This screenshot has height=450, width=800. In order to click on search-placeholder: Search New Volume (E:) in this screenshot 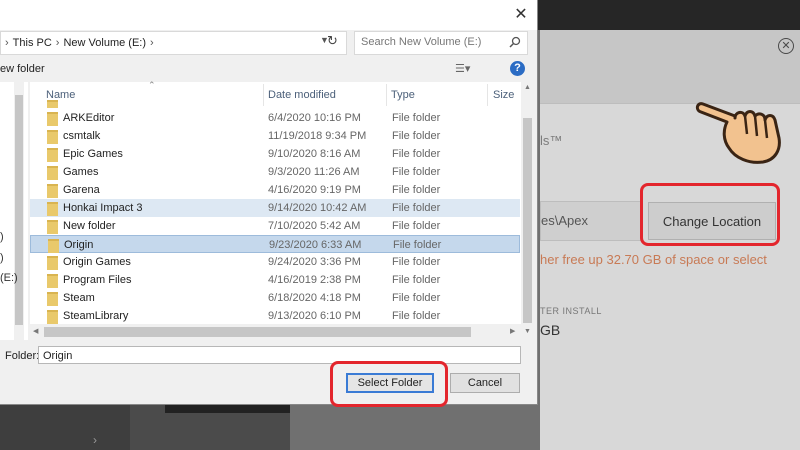, I will do `click(421, 42)`.